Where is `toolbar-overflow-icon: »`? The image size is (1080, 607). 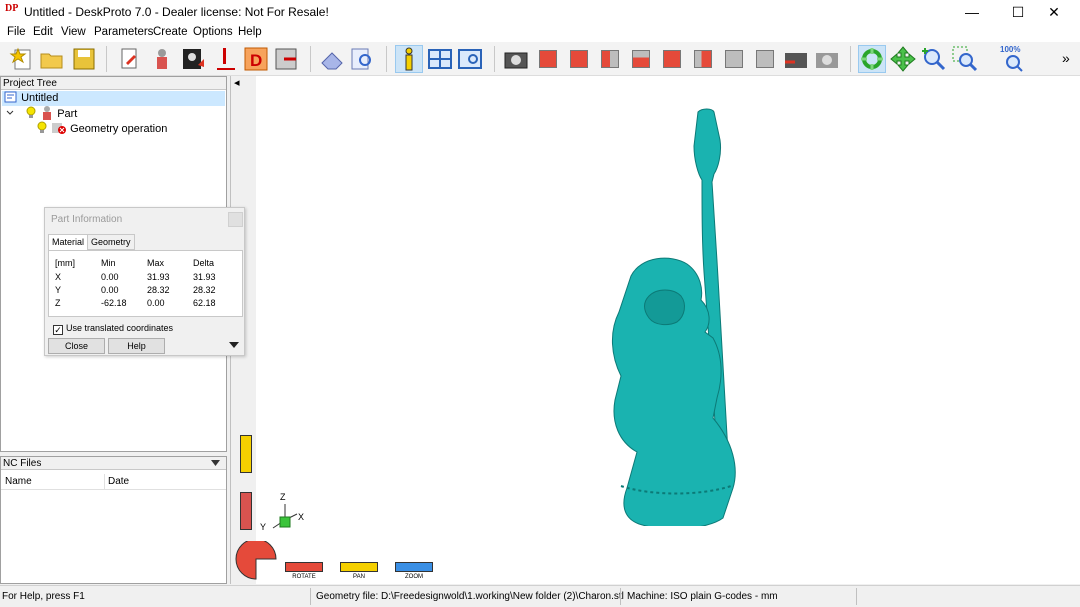
toolbar-overflow-icon: » is located at coordinates (1066, 58).